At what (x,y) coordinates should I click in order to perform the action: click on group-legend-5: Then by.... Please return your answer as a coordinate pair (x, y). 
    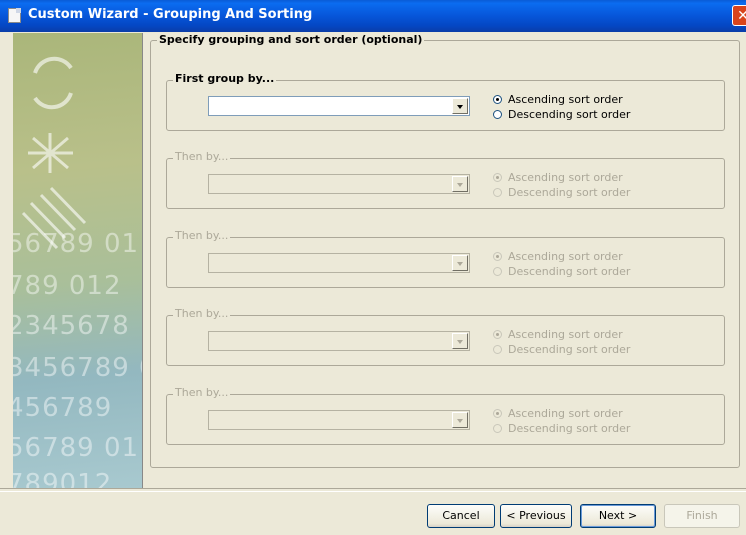
    Looking at the image, I should click on (202, 392).